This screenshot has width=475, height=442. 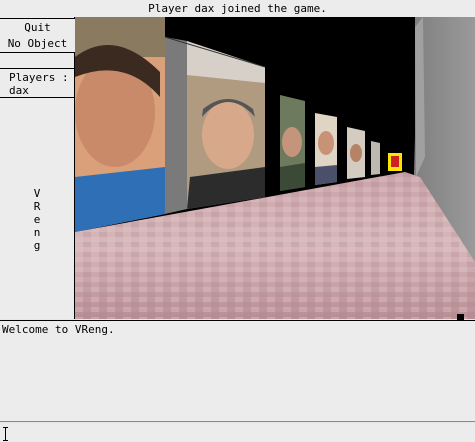 What do you see at coordinates (37, 168) in the screenshot?
I see `sidebar: Quit No Object Players : dax V R e n g` at bounding box center [37, 168].